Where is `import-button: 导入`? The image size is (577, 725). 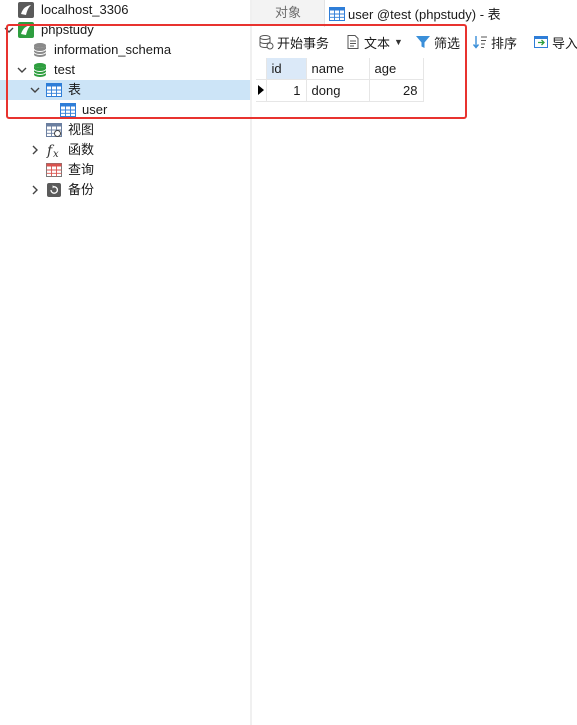 import-button: 导入 is located at coordinates (552, 42).